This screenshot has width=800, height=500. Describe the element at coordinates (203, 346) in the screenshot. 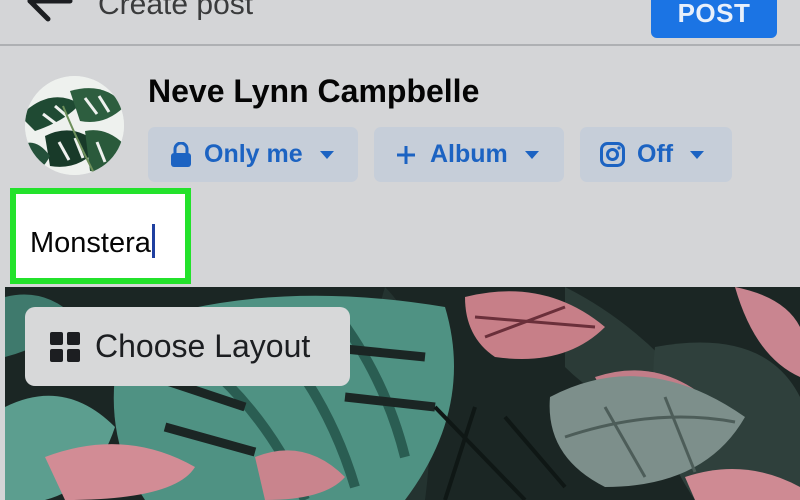

I see `choose-layout-label: Choose Layout` at that location.